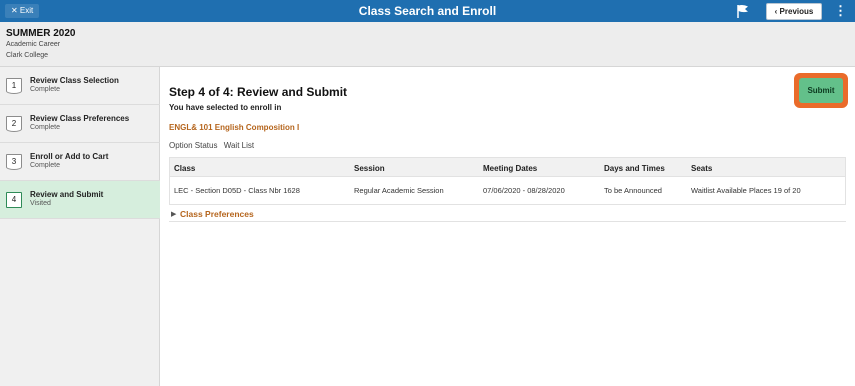 This screenshot has width=855, height=386. What do you see at coordinates (794, 11) in the screenshot?
I see `previous-button: ‹ Previous` at bounding box center [794, 11].